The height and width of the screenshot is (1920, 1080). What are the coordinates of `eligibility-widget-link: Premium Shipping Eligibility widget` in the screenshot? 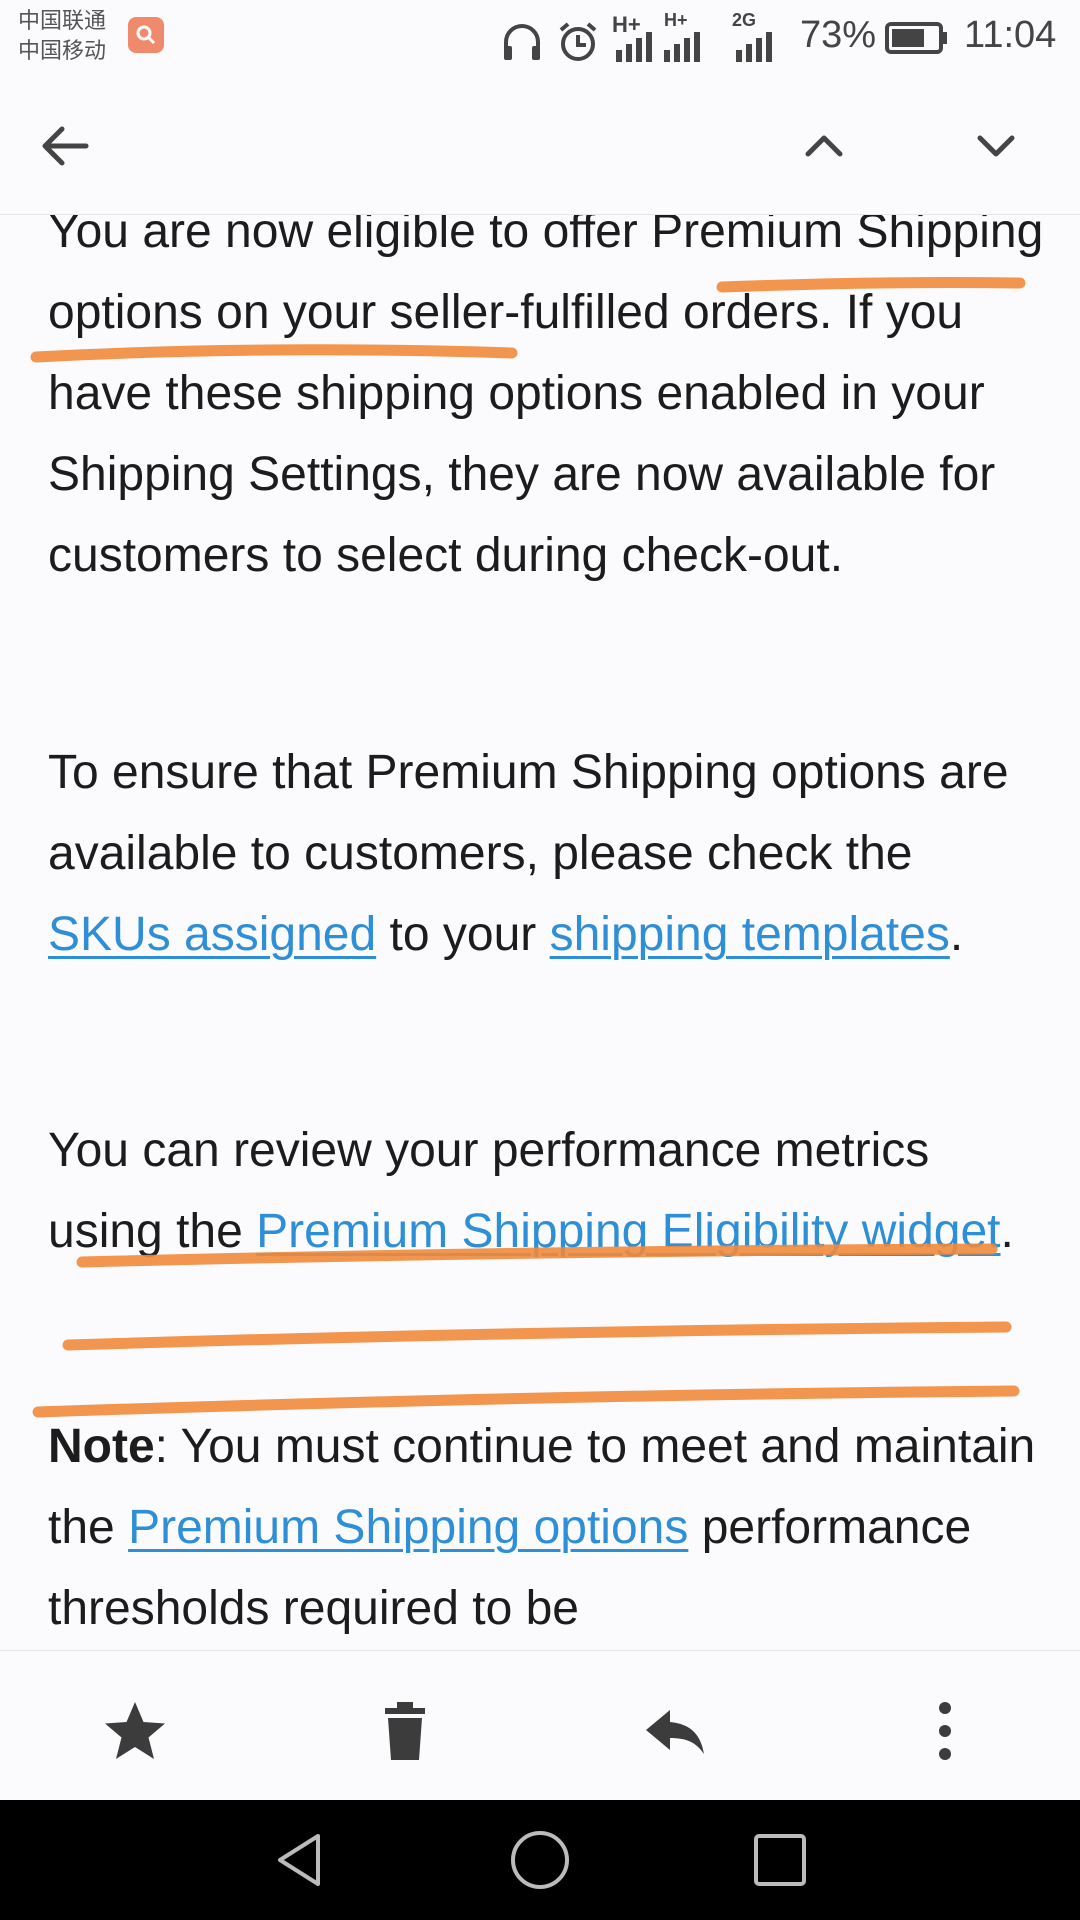 It's located at (628, 1231).